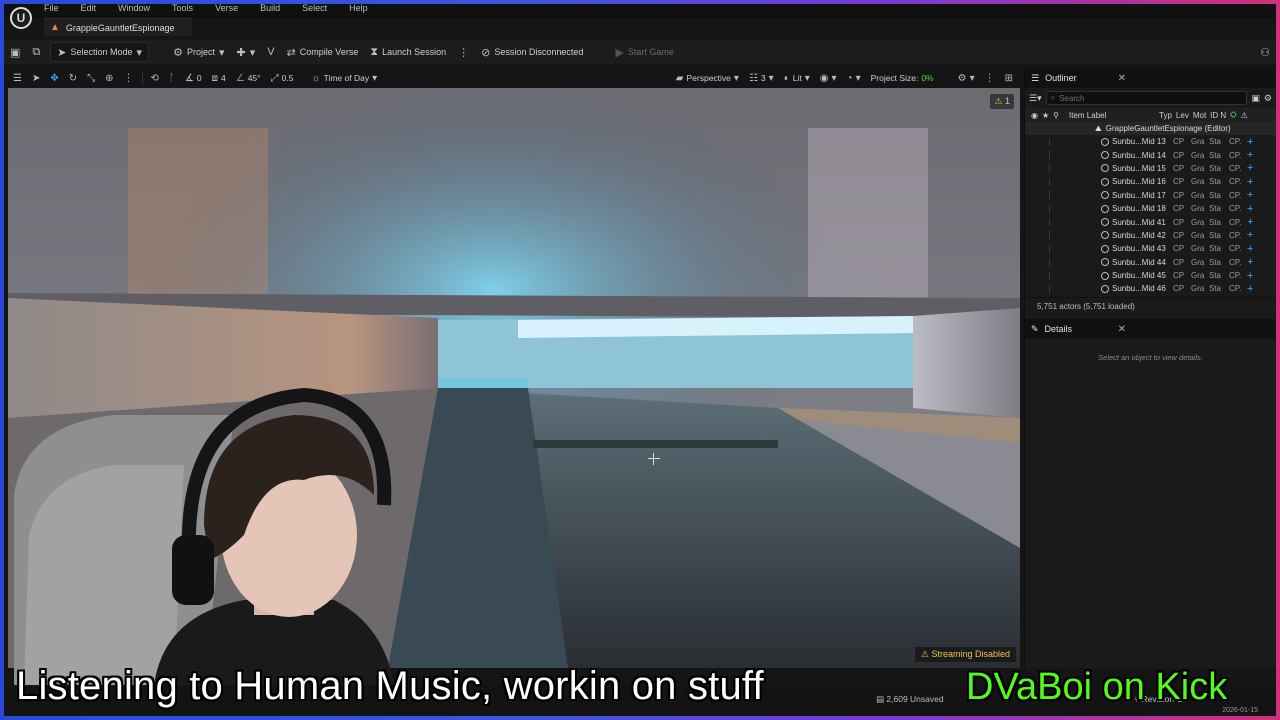 Image resolution: width=1280 pixels, height=720 pixels. What do you see at coordinates (358, 10) in the screenshot?
I see `menu-item-help: Help` at bounding box center [358, 10].